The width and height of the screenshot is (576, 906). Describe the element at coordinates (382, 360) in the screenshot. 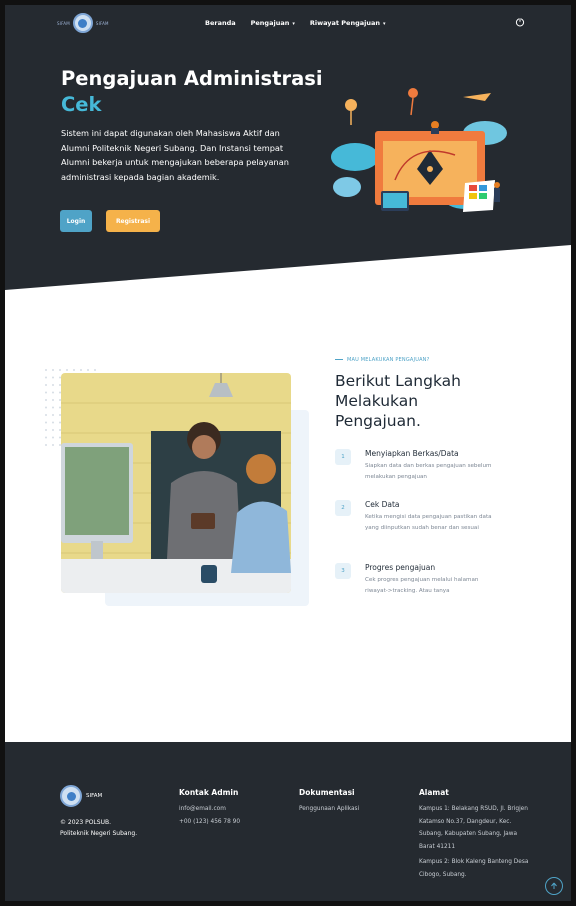

I see `steps-eyebrow: MAU MELAKUKAN PENGAJUAN?` at that location.